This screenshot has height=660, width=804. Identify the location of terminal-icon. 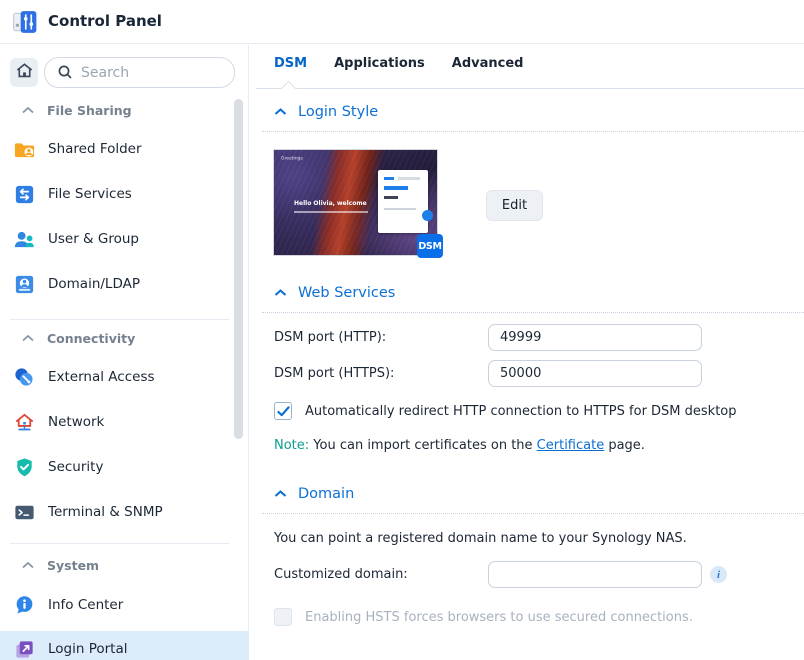
(24, 512).